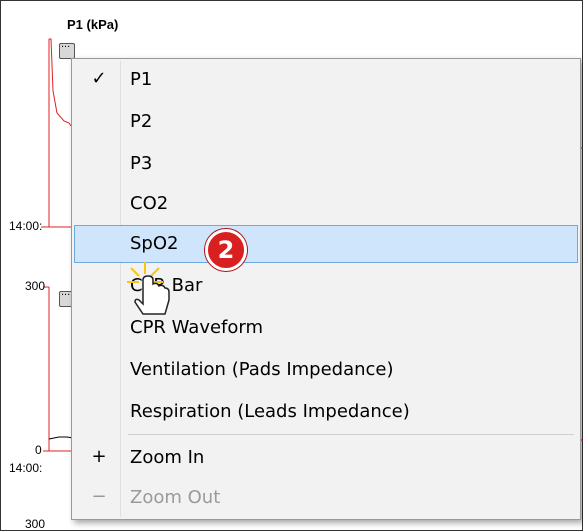  I want to click on plot-menu-button-top, so click(67, 48).